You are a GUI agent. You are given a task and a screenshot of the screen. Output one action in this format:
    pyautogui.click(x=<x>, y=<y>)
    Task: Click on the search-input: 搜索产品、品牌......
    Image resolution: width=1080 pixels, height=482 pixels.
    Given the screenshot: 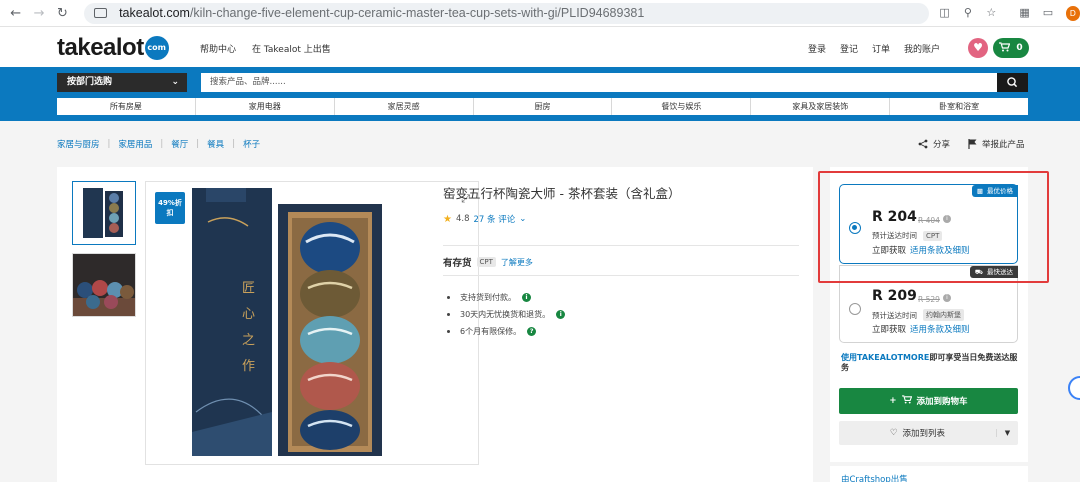 What is the action you would take?
    pyautogui.click(x=599, y=82)
    